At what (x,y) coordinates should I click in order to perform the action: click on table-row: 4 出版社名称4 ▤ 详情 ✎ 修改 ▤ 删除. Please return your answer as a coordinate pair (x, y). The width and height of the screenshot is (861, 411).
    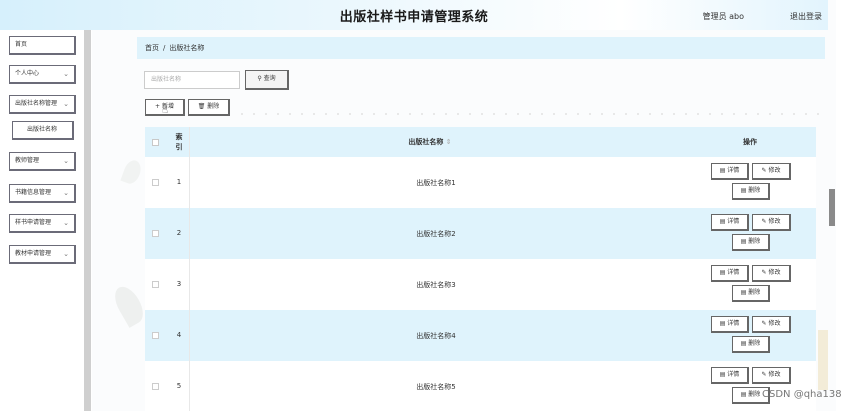
    Looking at the image, I should click on (480, 335).